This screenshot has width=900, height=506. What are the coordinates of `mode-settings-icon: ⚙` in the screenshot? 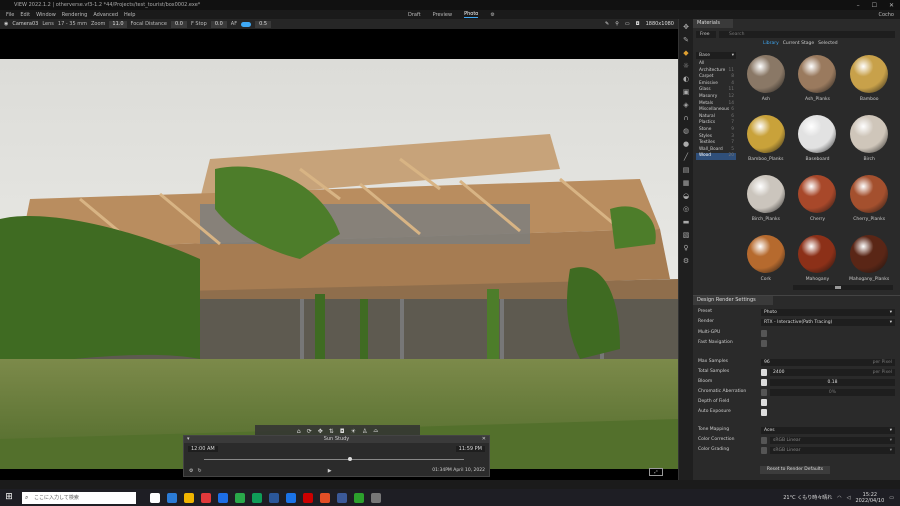 It's located at (492, 15).